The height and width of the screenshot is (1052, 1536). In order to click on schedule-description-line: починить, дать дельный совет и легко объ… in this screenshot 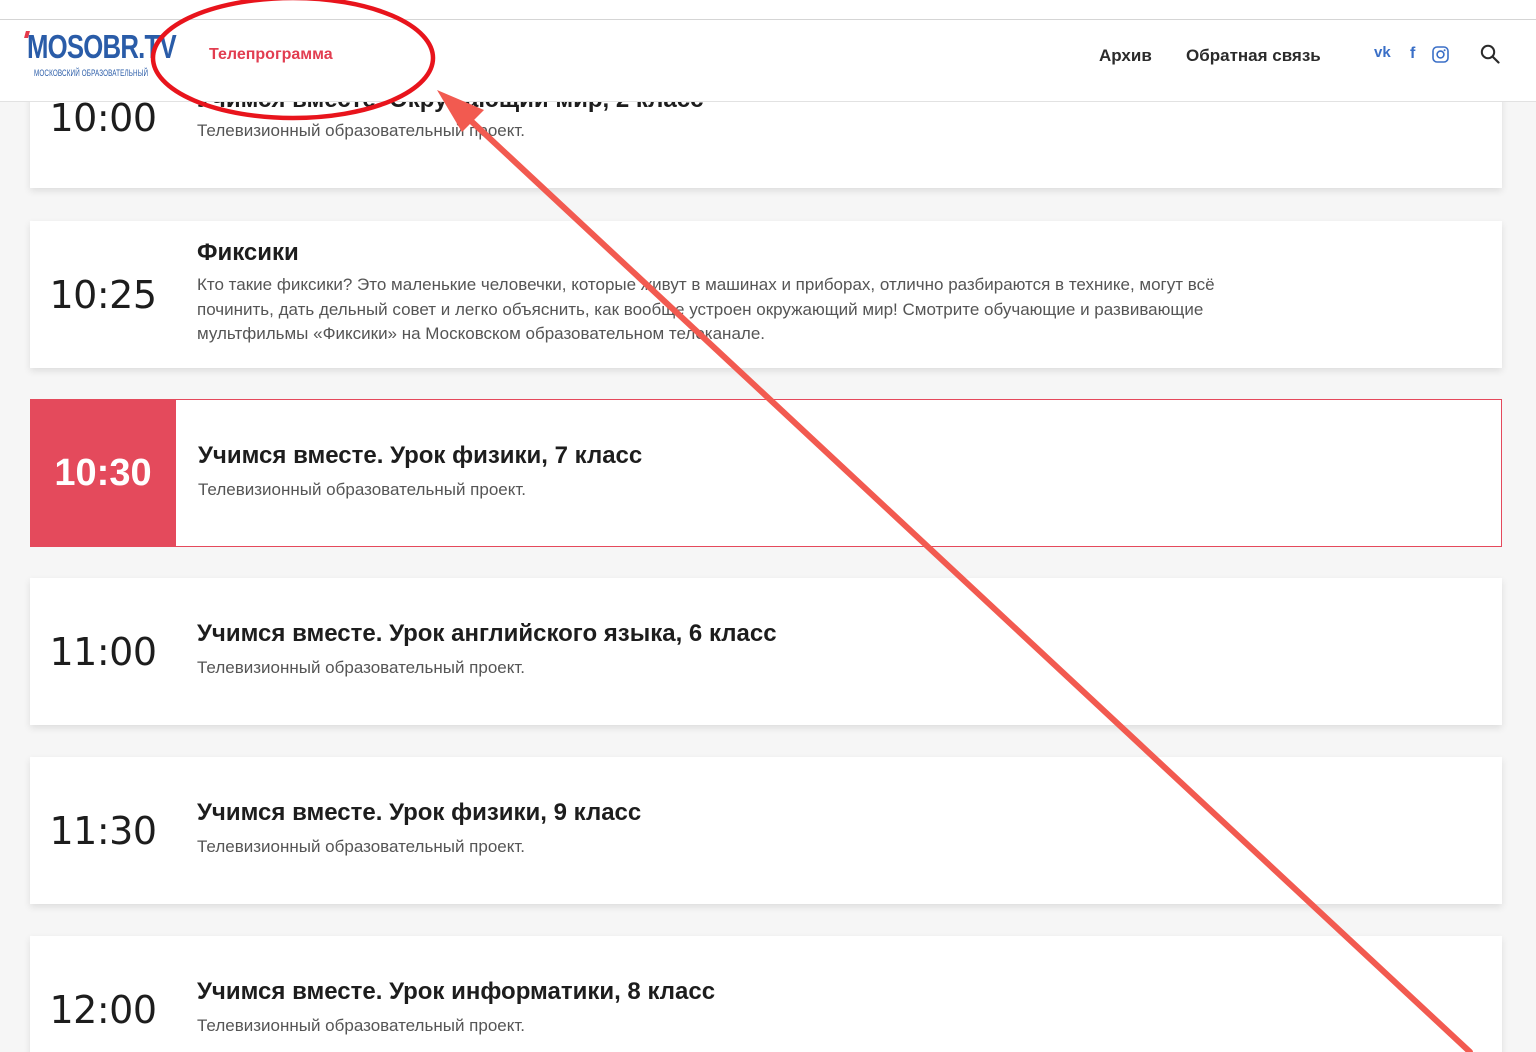, I will do `click(700, 309)`.